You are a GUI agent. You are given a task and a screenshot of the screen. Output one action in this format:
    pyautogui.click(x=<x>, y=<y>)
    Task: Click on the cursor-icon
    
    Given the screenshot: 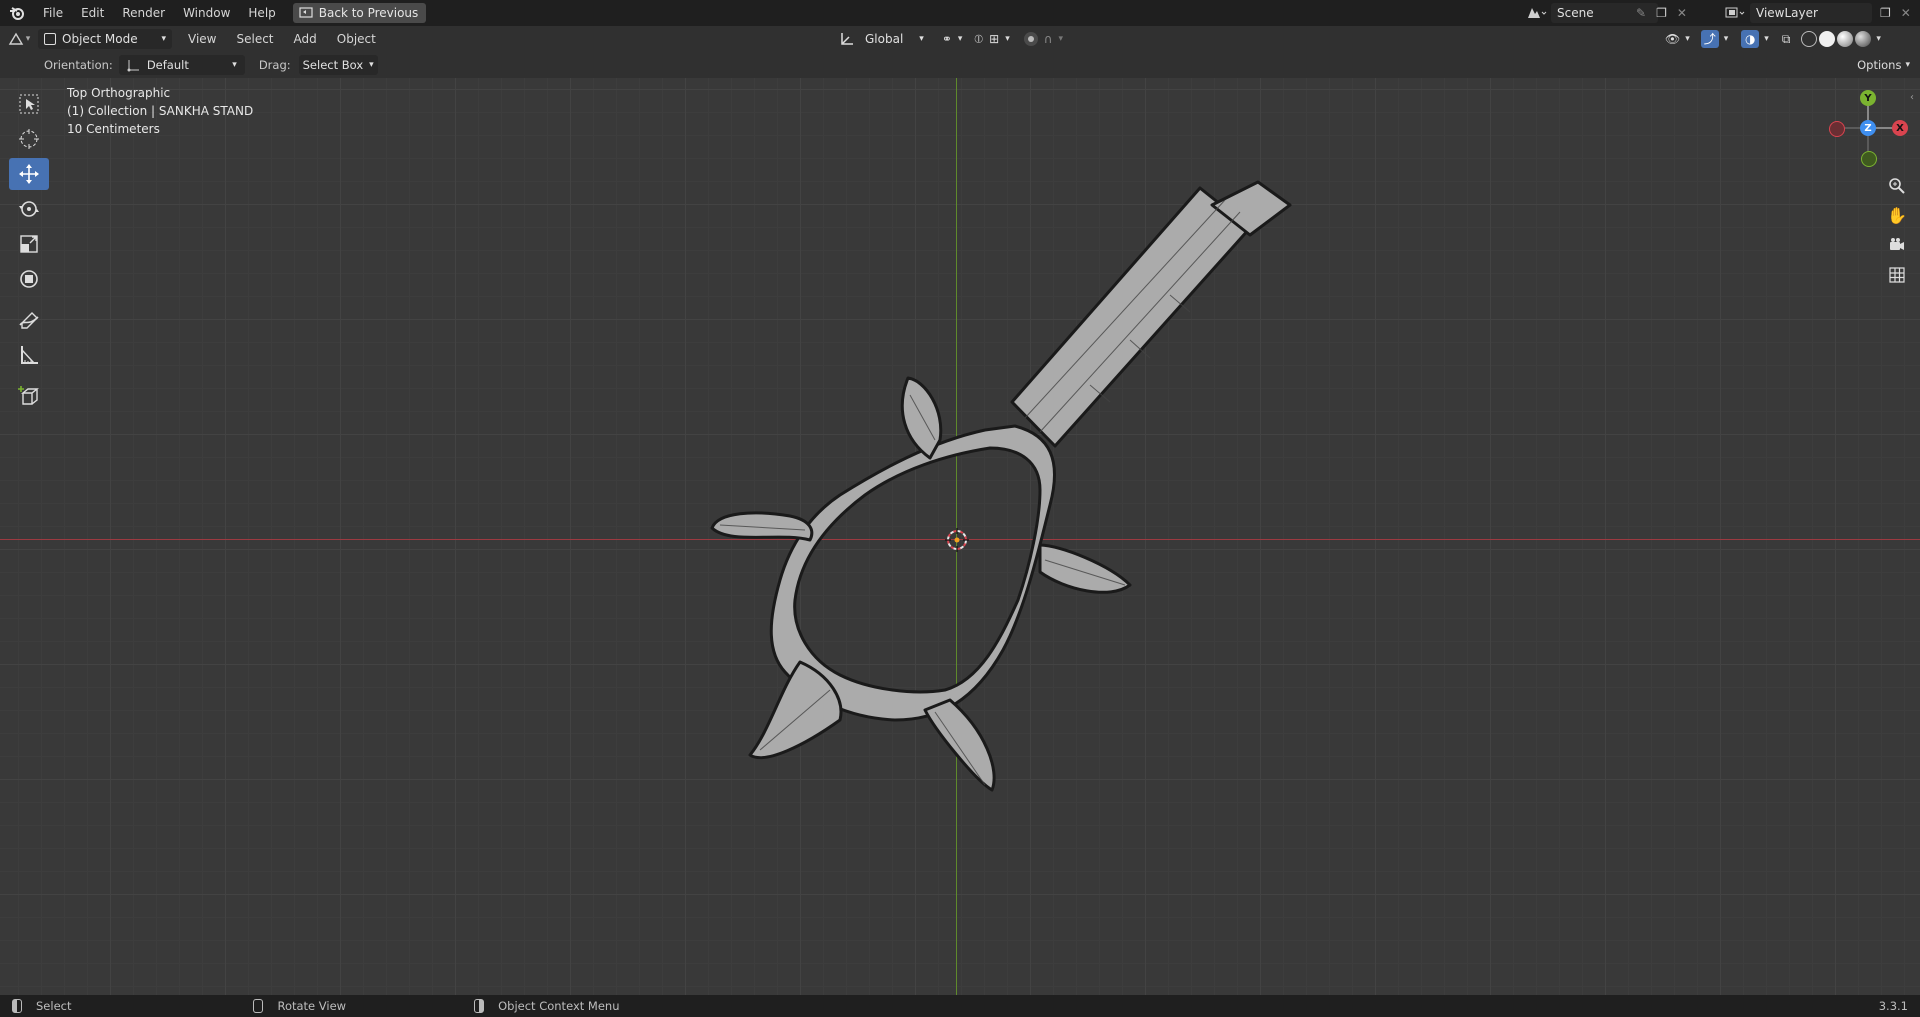 What is the action you would take?
    pyautogui.click(x=29, y=139)
    